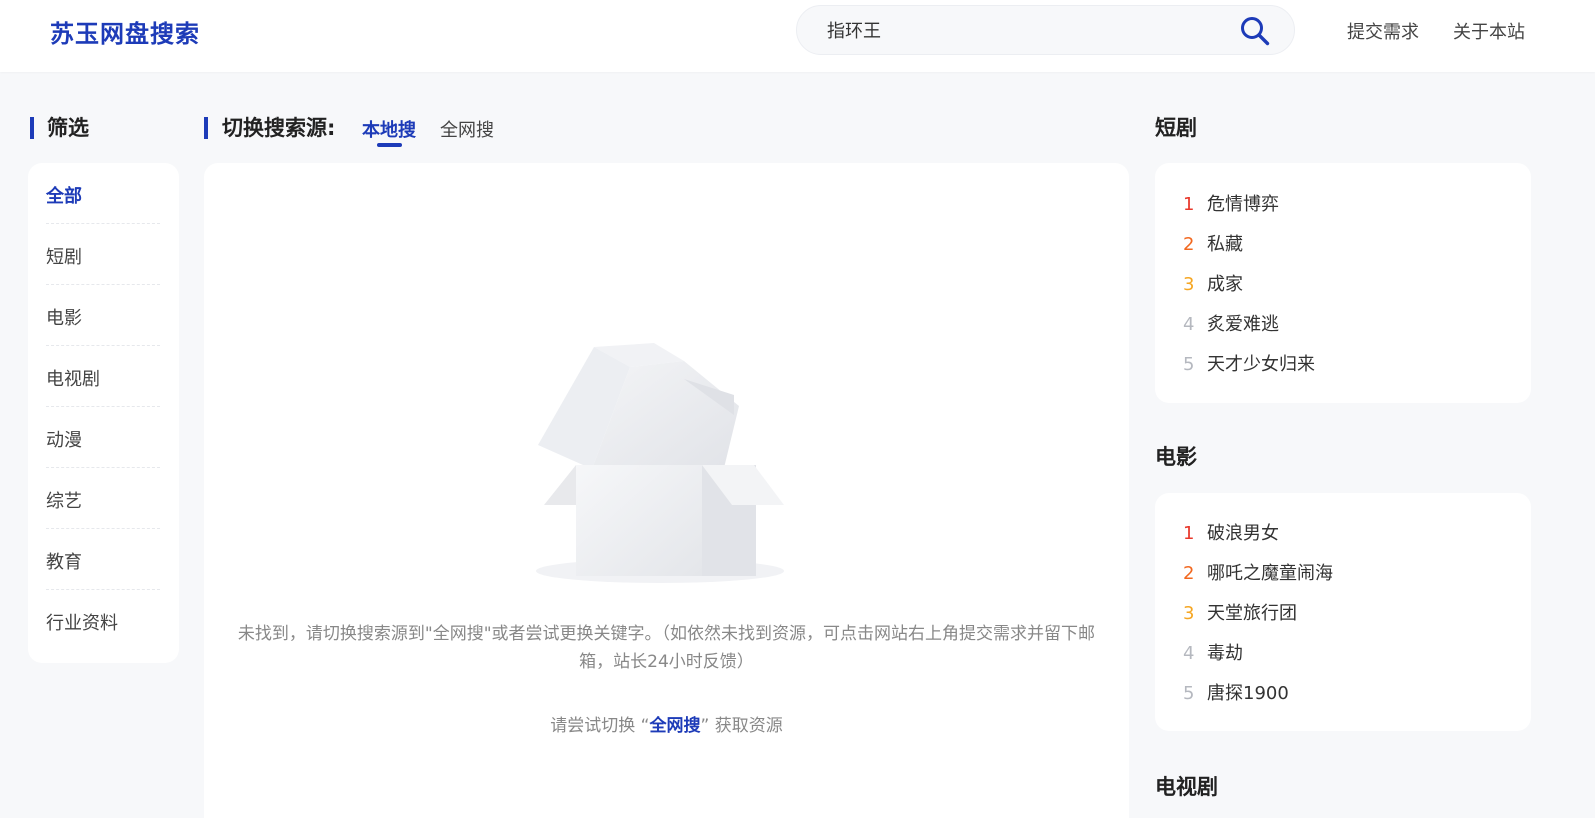 The width and height of the screenshot is (1595, 818). I want to click on hint-web-search-link: 全网搜, so click(675, 726).